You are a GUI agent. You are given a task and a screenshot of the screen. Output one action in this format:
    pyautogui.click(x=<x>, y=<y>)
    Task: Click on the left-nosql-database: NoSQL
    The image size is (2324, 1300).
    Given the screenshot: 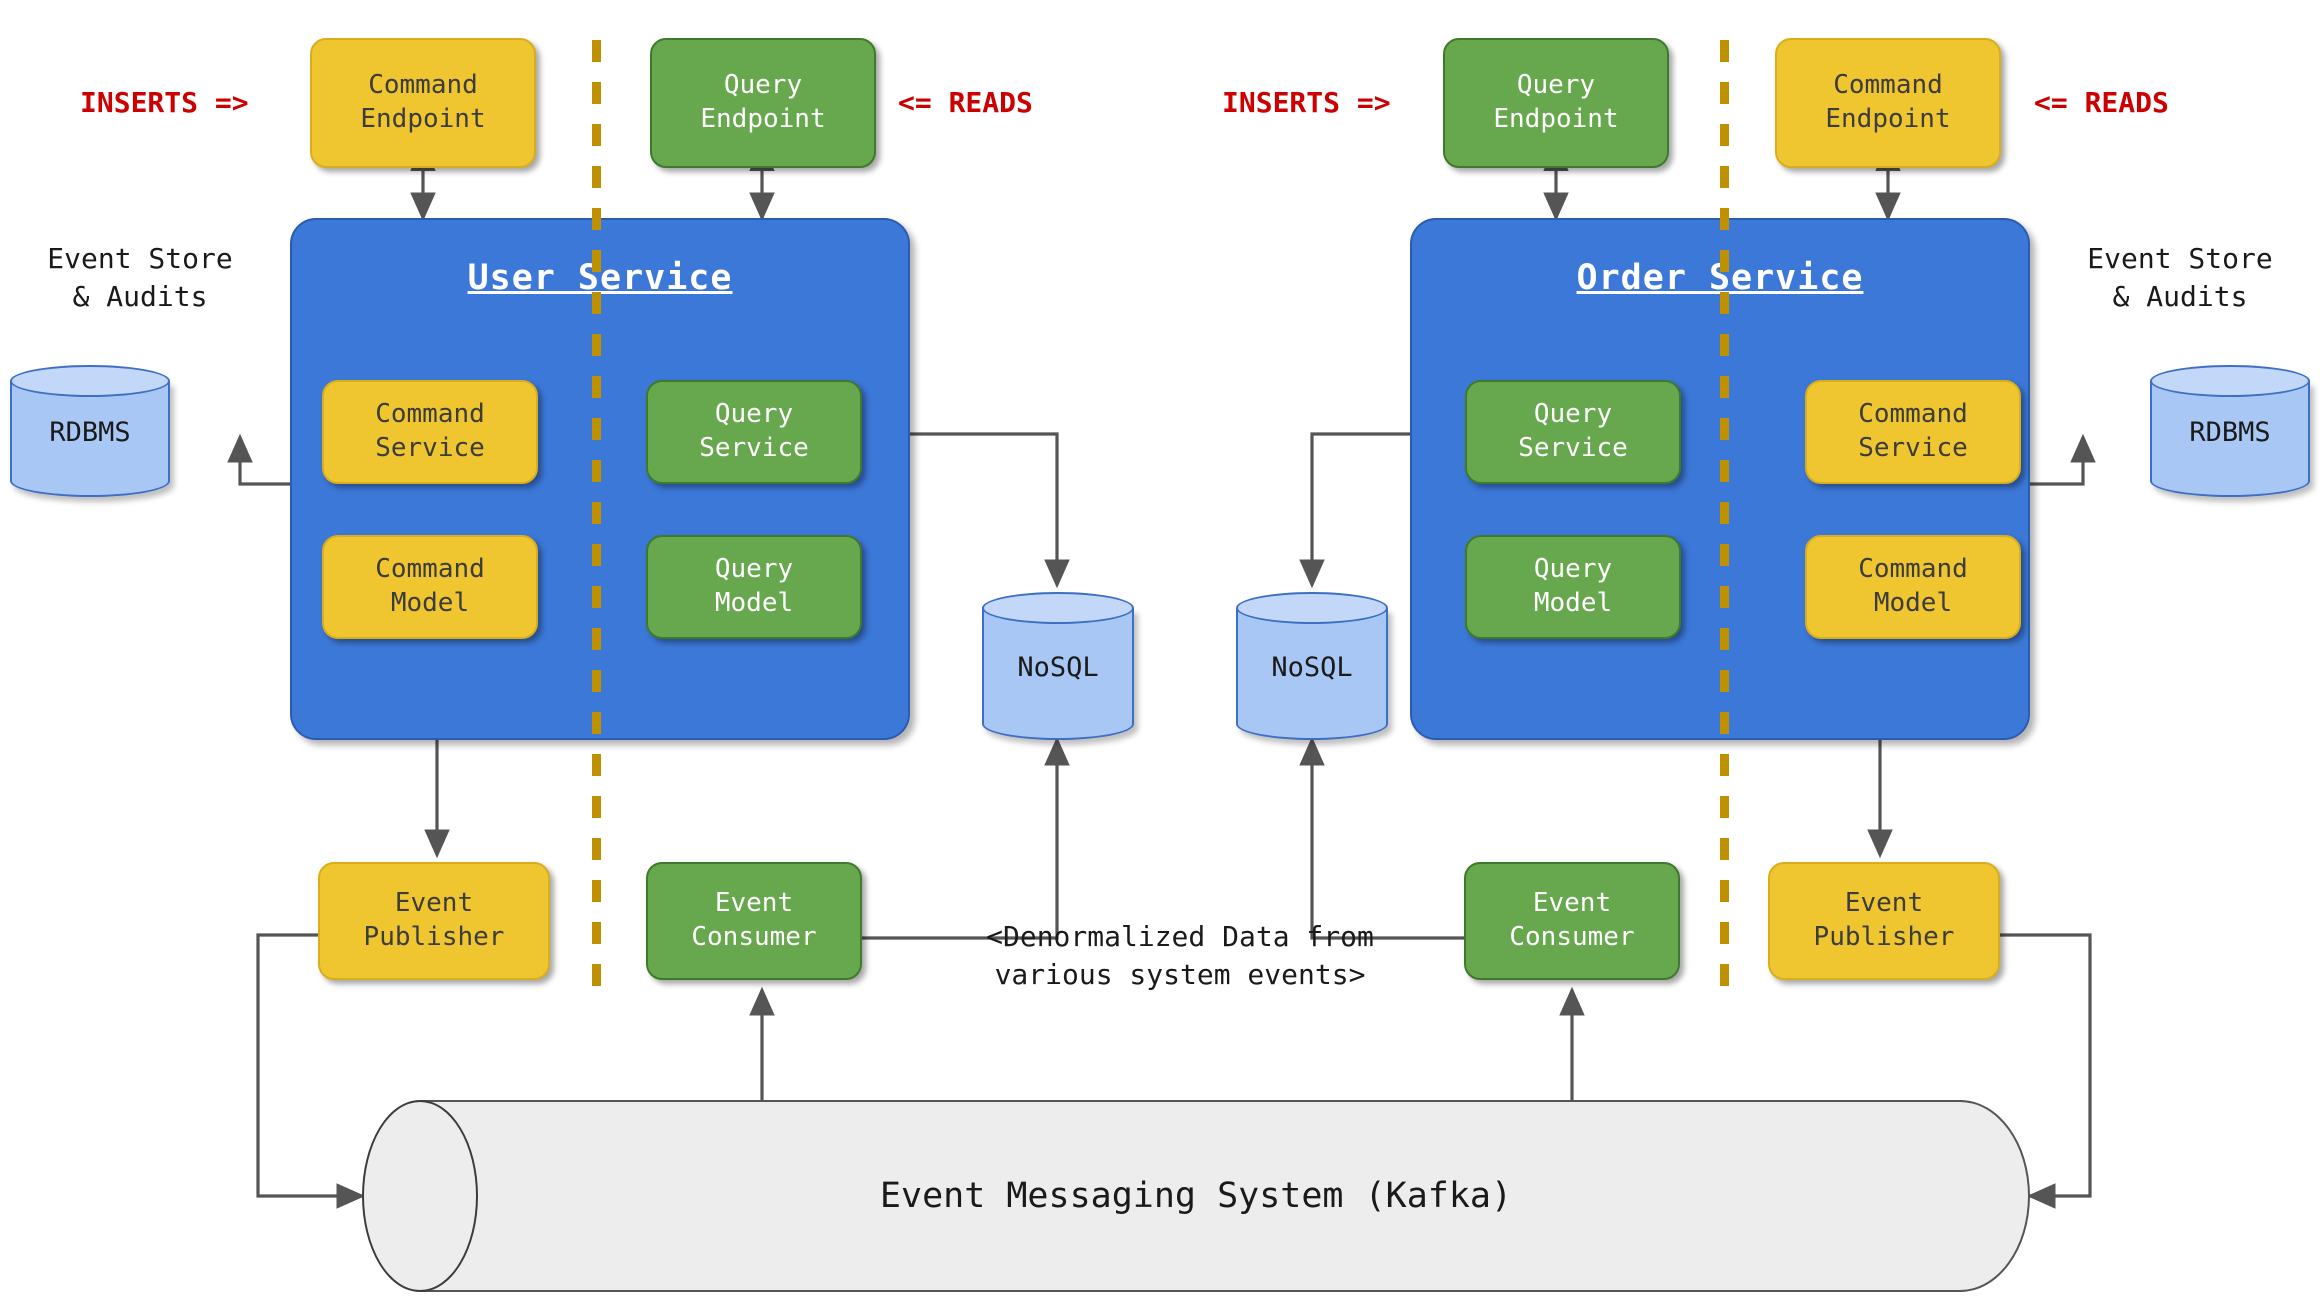 What is the action you would take?
    pyautogui.click(x=1058, y=666)
    